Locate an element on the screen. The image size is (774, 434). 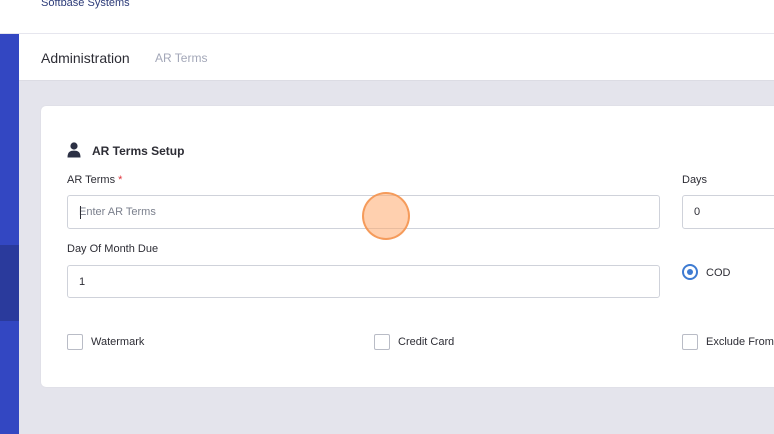
text-caret is located at coordinates (80, 212).